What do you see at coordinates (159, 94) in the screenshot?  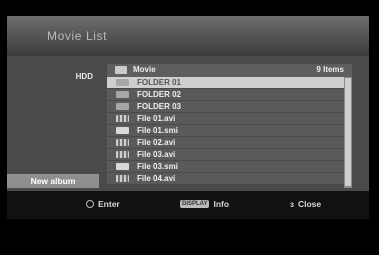 I see `item-label: FOLDER 02` at bounding box center [159, 94].